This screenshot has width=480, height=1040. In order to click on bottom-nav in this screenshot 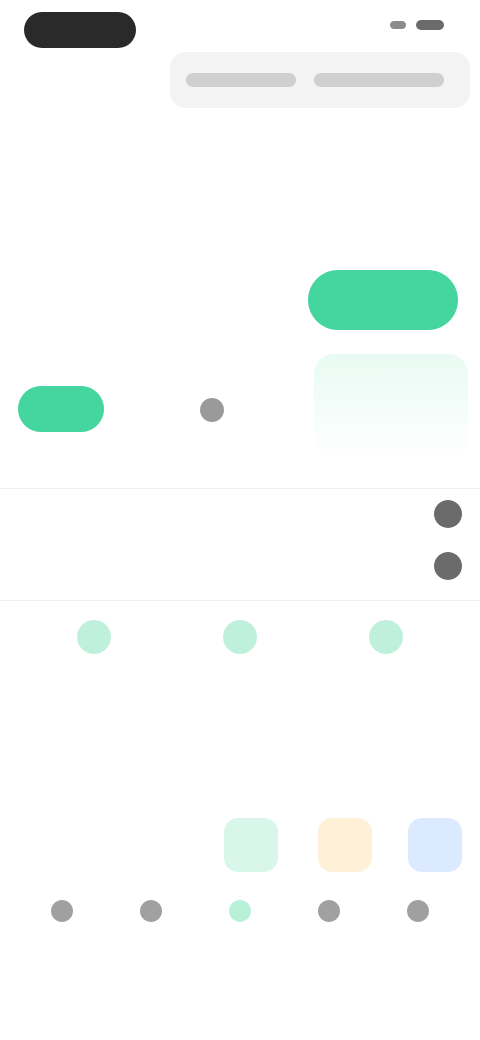, I will do `click(240, 916)`.